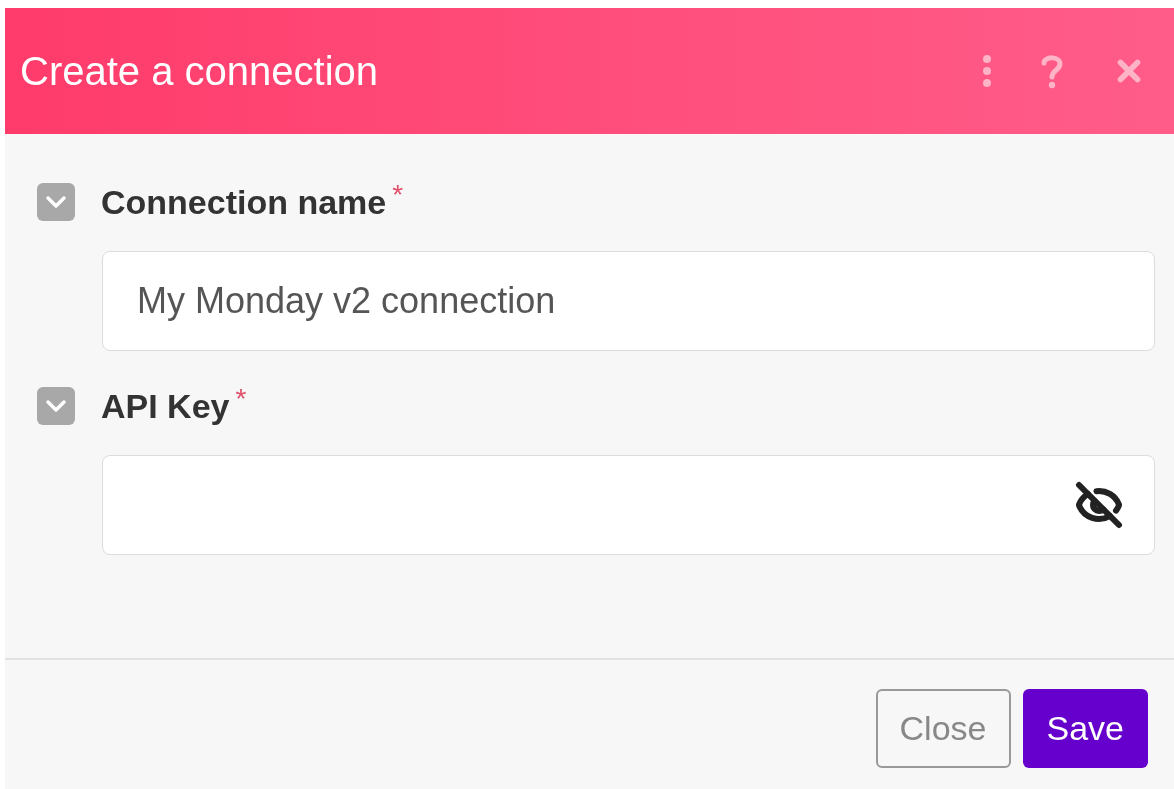  Describe the element at coordinates (244, 202) in the screenshot. I see `field-label: Connection name` at that location.